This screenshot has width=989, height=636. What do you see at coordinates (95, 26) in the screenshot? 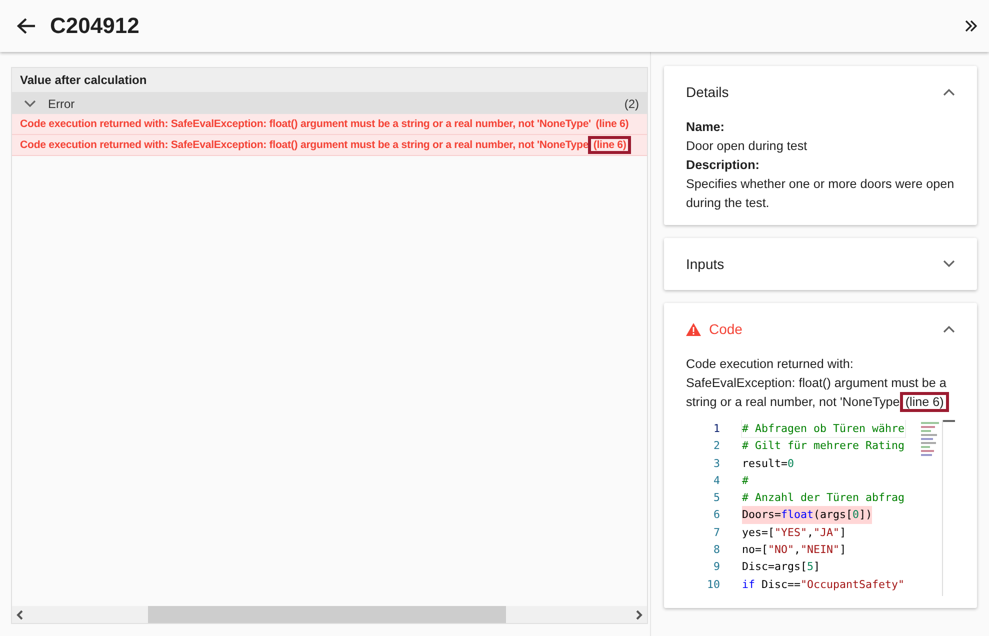
I see `page-title: C204912` at bounding box center [95, 26].